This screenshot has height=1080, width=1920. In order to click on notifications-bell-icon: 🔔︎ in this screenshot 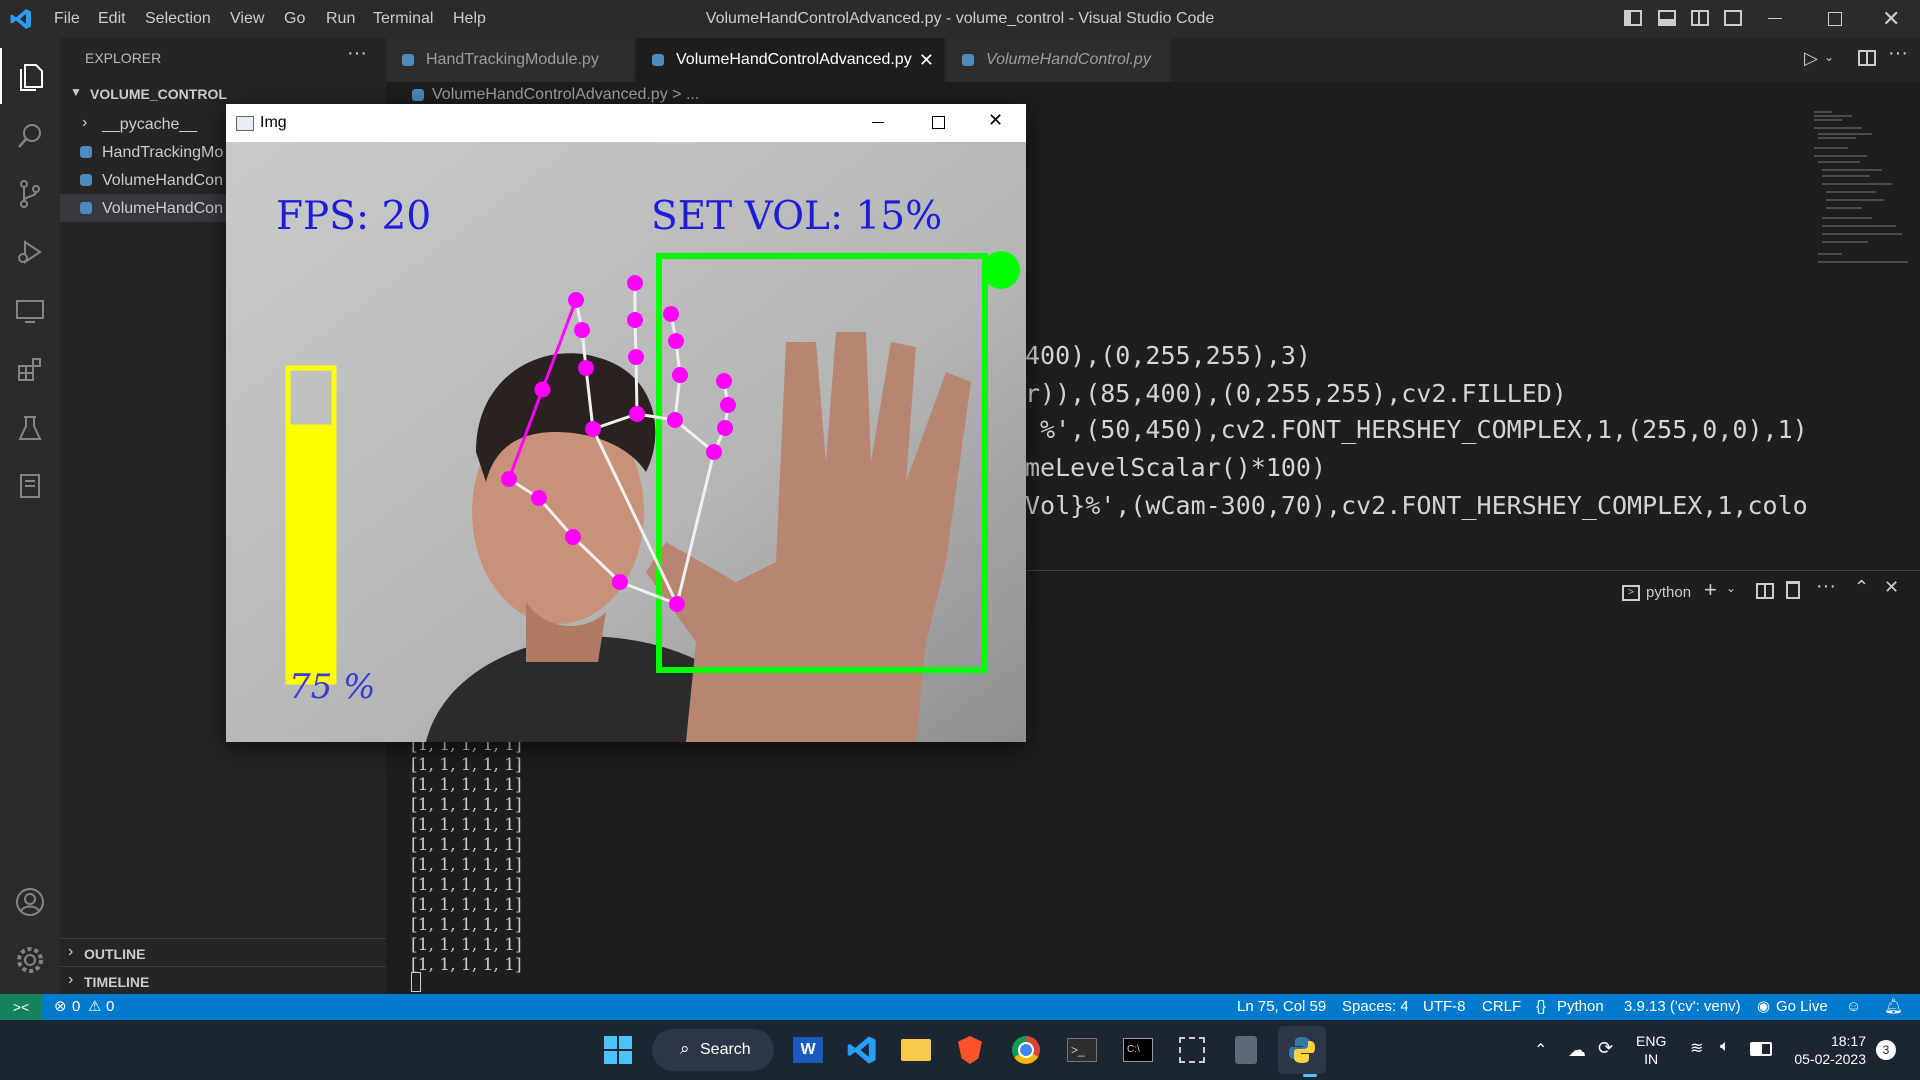, I will do `click(1893, 1007)`.